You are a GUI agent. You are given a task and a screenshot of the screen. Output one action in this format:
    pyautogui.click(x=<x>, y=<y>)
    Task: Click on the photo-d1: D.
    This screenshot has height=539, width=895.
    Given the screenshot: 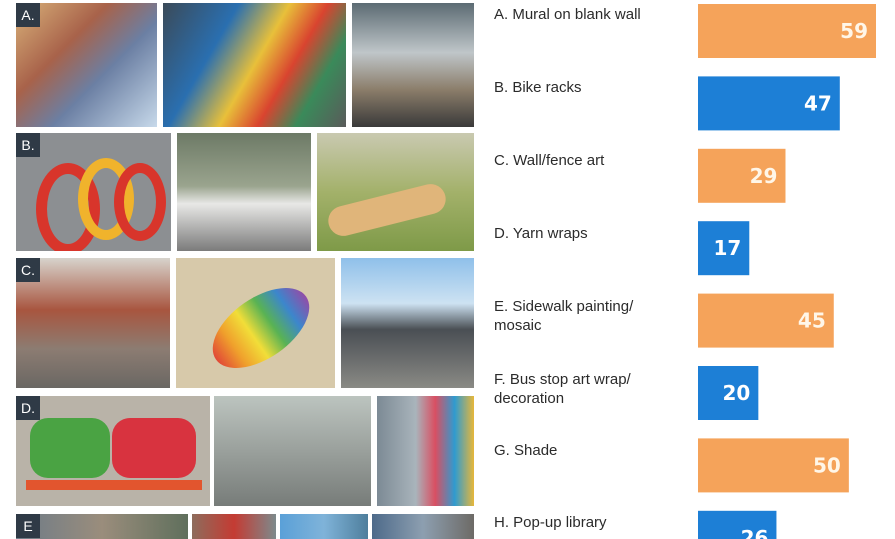 What is the action you would take?
    pyautogui.click(x=113, y=451)
    